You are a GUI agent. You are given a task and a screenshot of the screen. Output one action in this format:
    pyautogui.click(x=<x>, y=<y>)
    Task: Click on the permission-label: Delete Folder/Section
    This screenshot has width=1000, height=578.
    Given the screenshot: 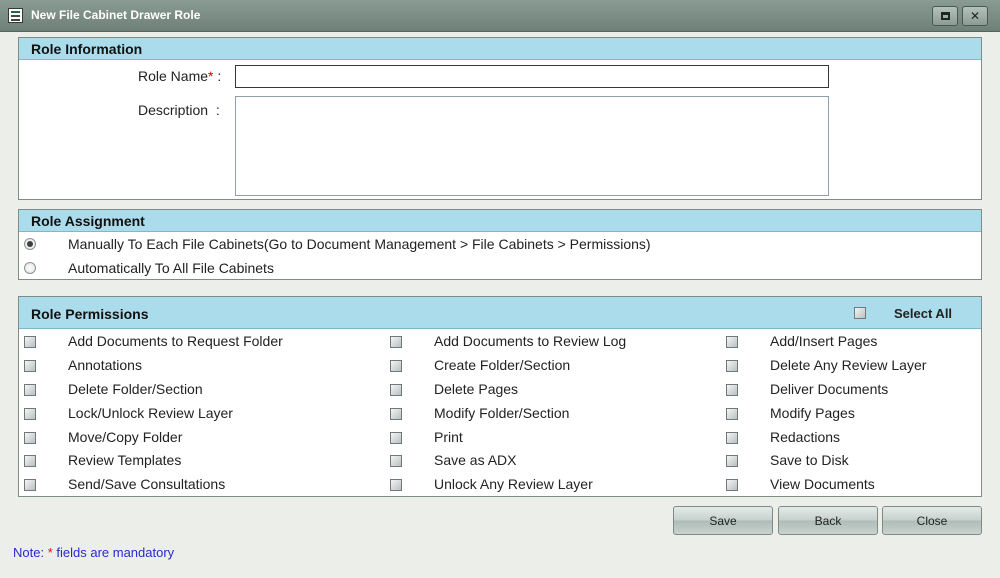 What is the action you would take?
    pyautogui.click(x=135, y=389)
    